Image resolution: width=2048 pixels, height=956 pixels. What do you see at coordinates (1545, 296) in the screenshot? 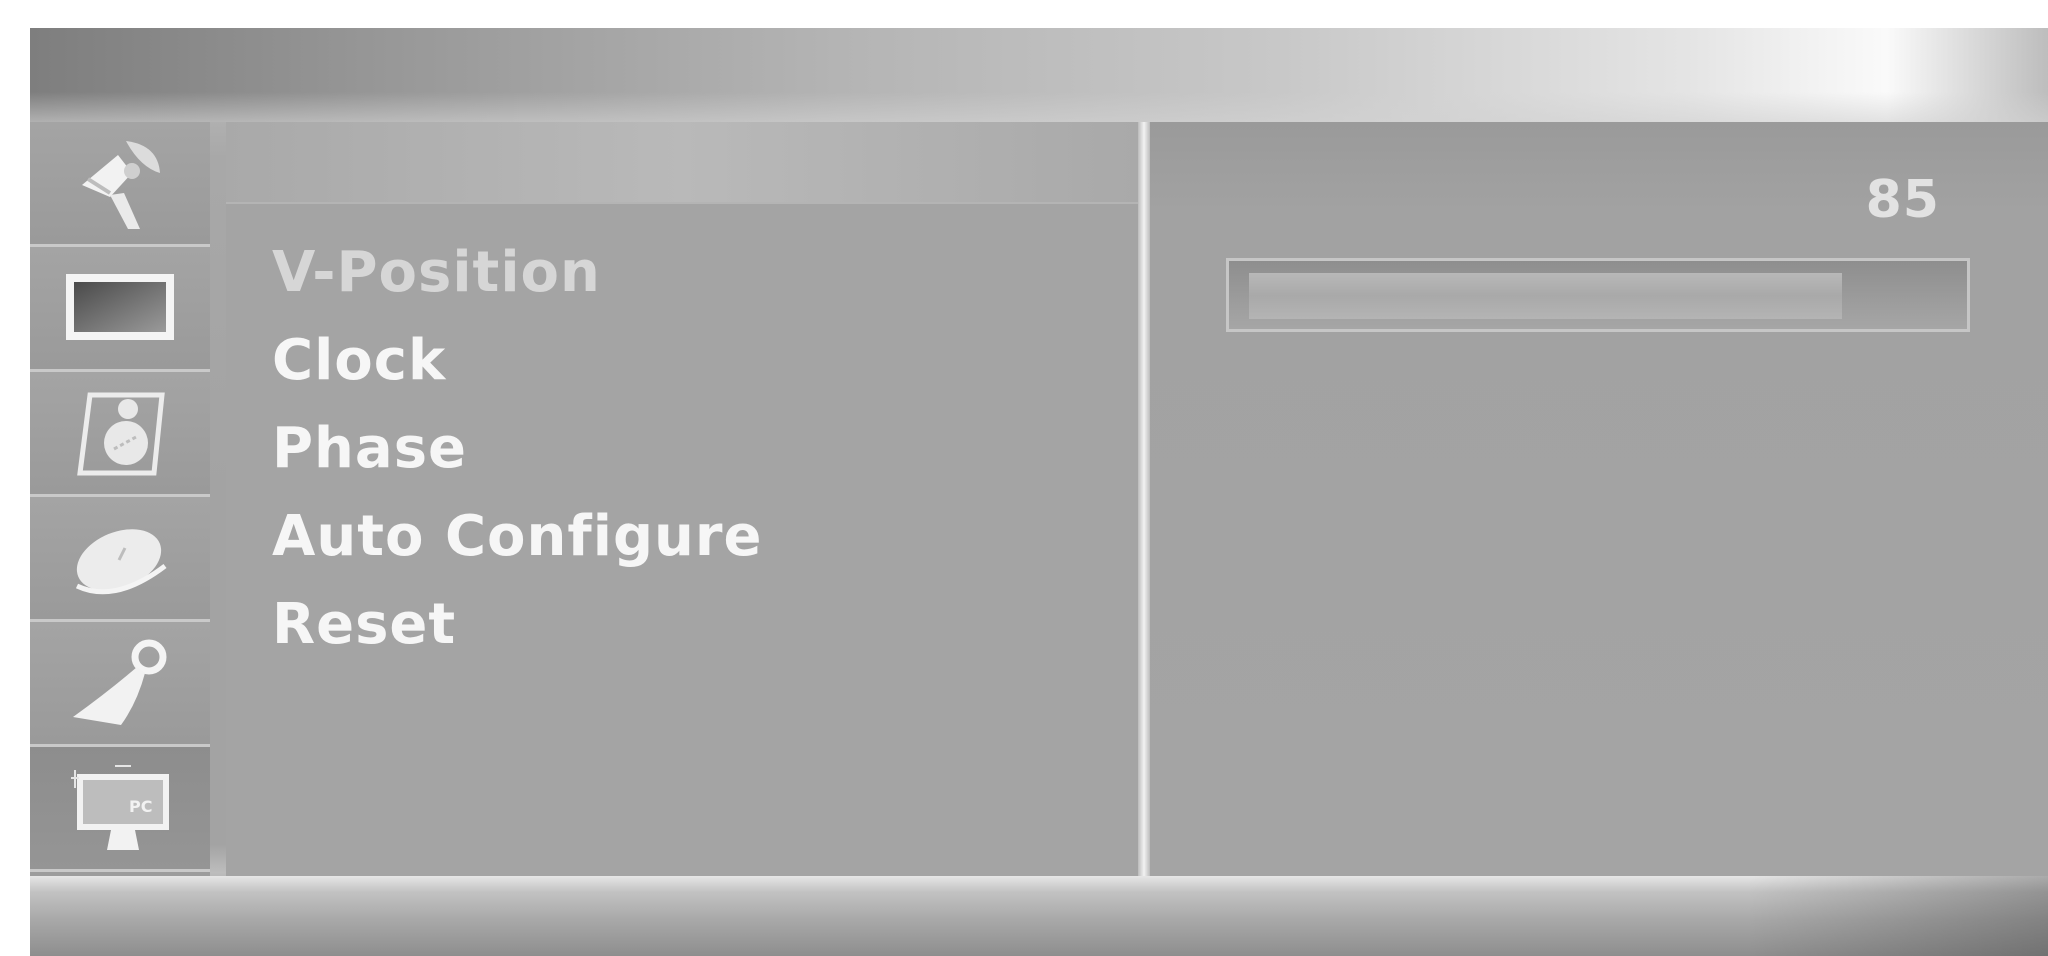
I see `slider-fill` at bounding box center [1545, 296].